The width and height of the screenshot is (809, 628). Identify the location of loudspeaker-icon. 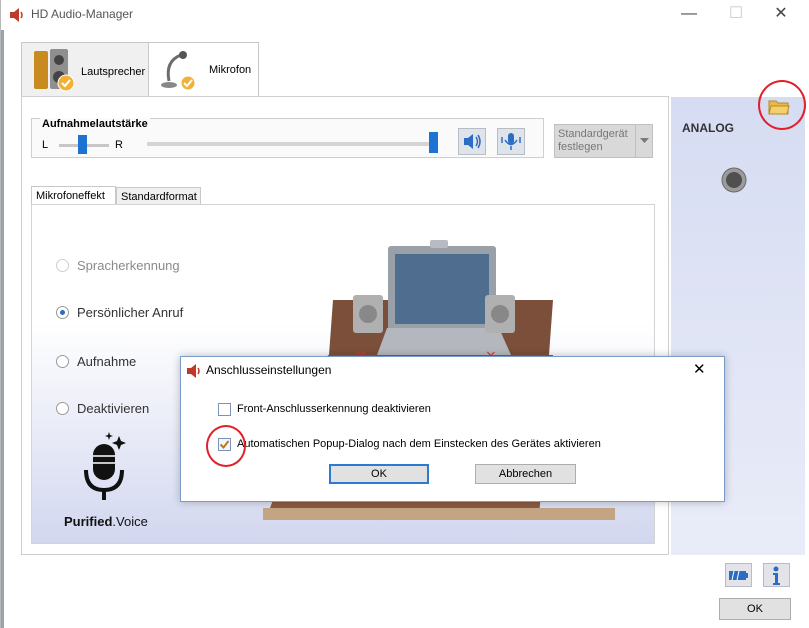
(54, 70).